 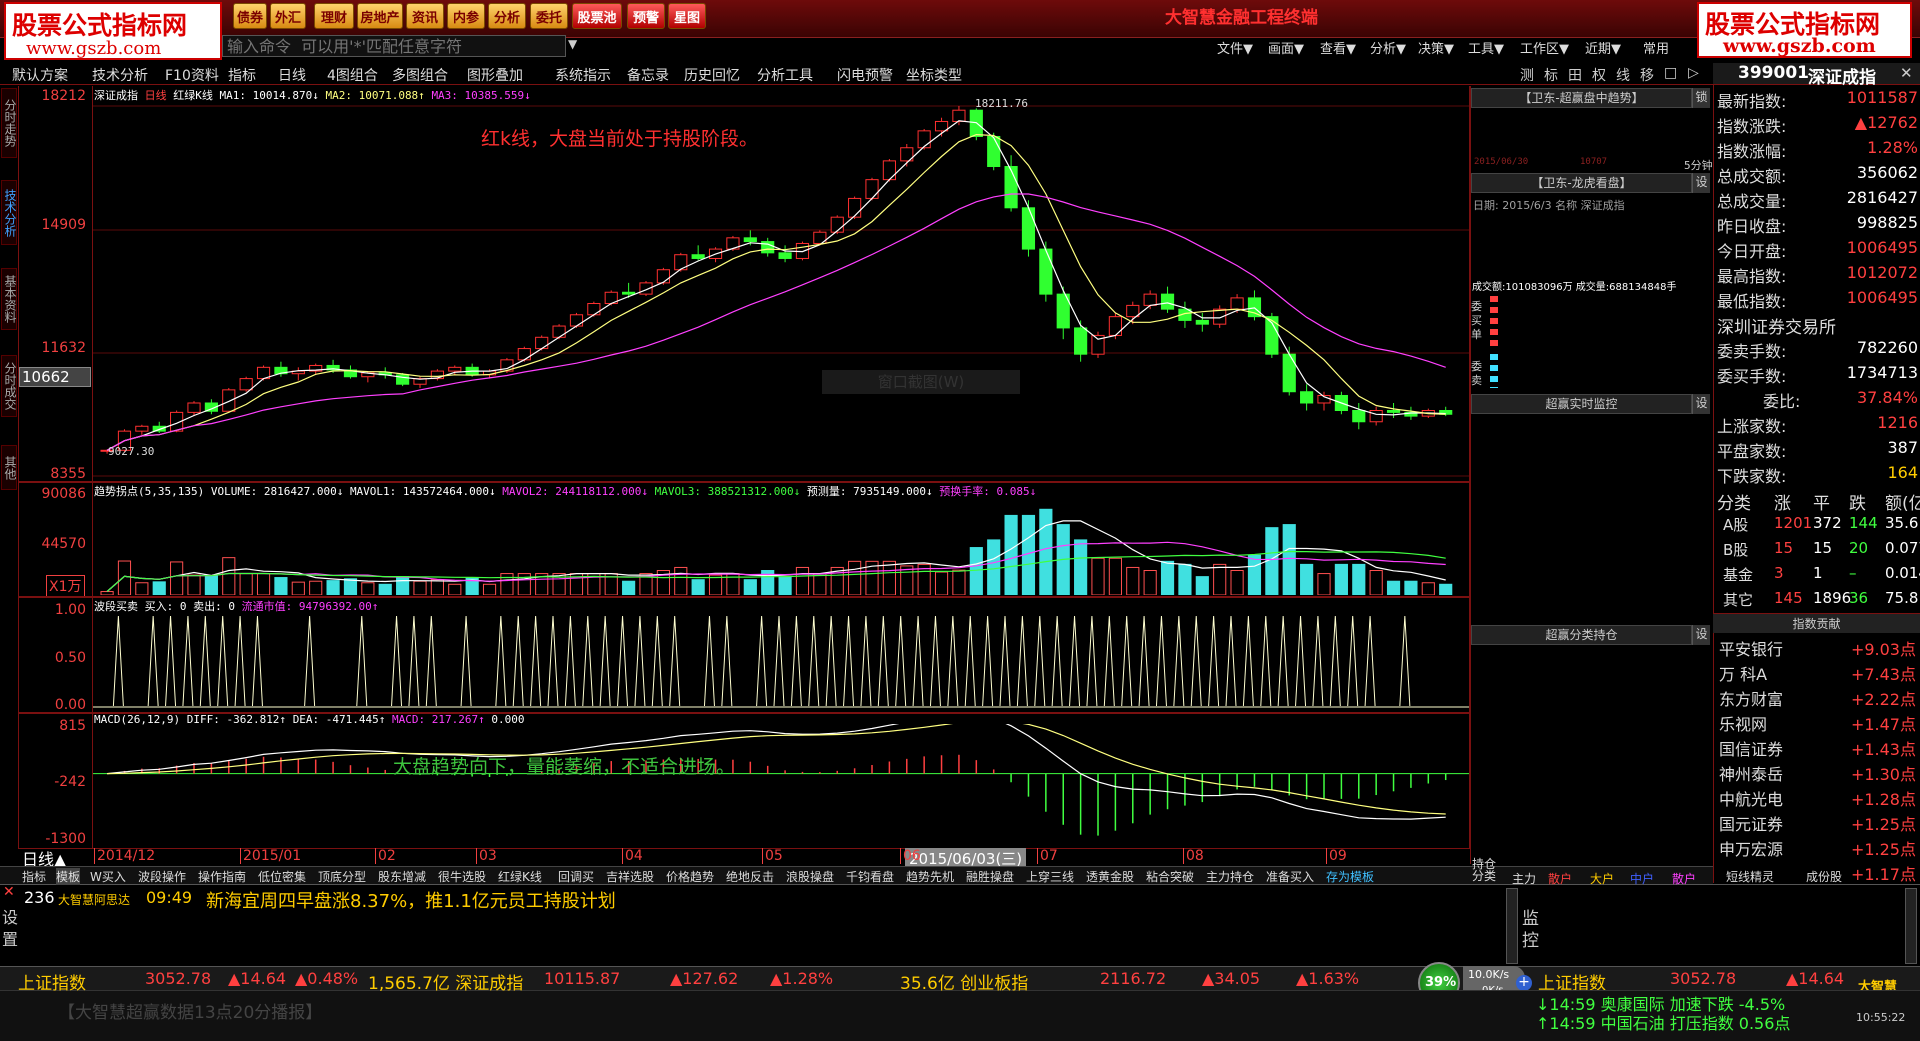 I want to click on toolbar-item-6: 多图组合, so click(x=420, y=75).